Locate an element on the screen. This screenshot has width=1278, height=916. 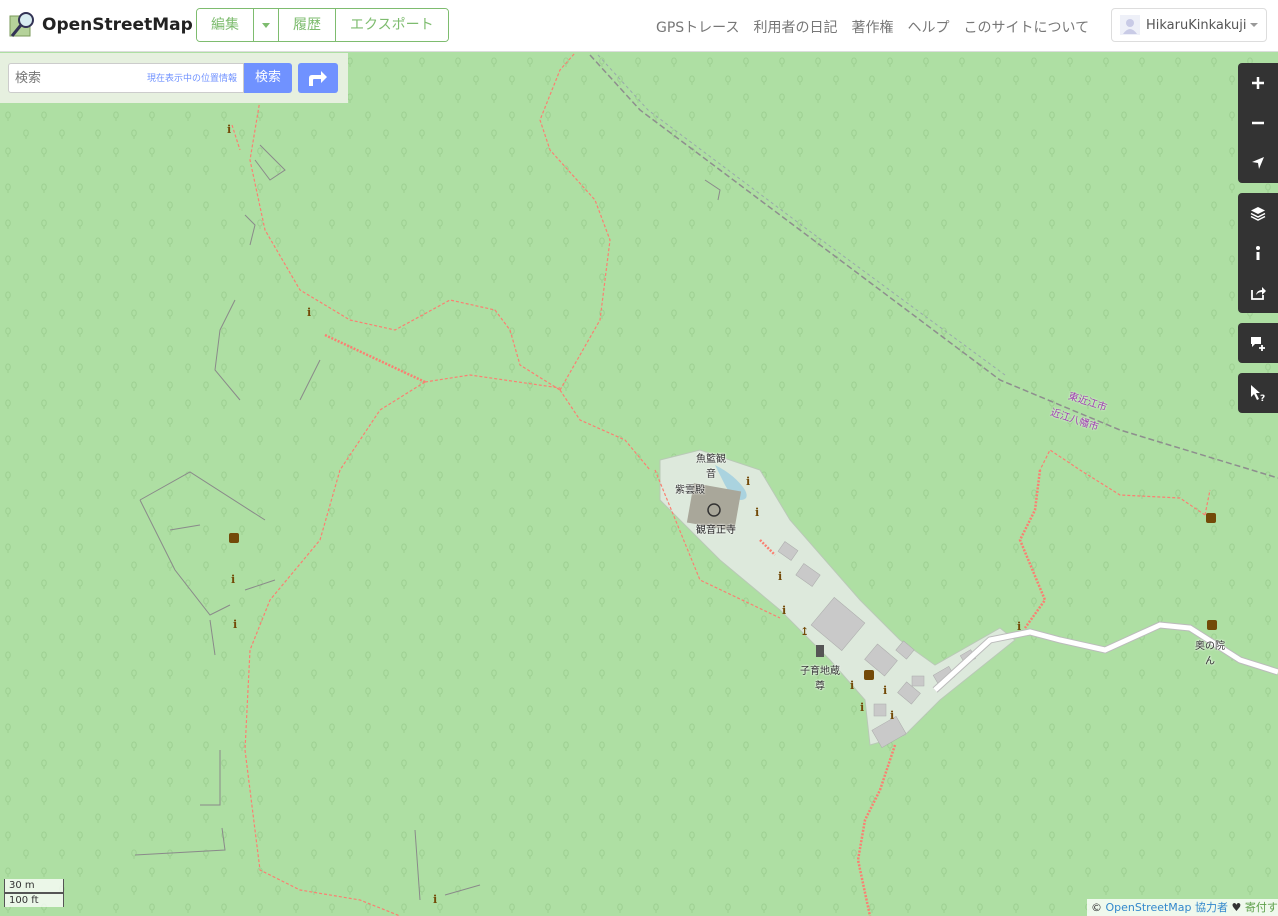
note-controls is located at coordinates (1258, 343).